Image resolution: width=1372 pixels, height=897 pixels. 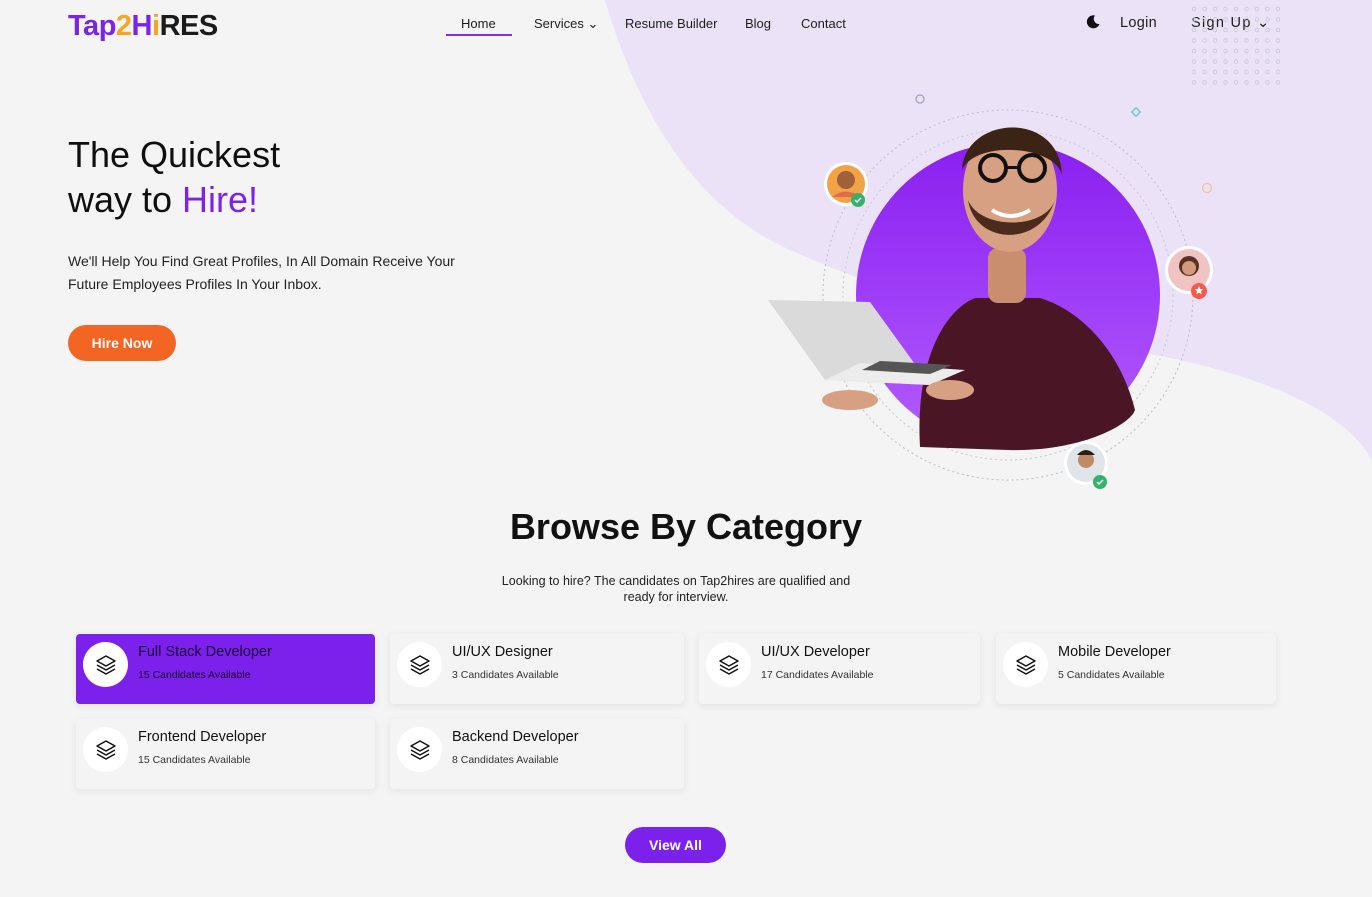 What do you see at coordinates (675, 845) in the screenshot?
I see `view-all-button: View All` at bounding box center [675, 845].